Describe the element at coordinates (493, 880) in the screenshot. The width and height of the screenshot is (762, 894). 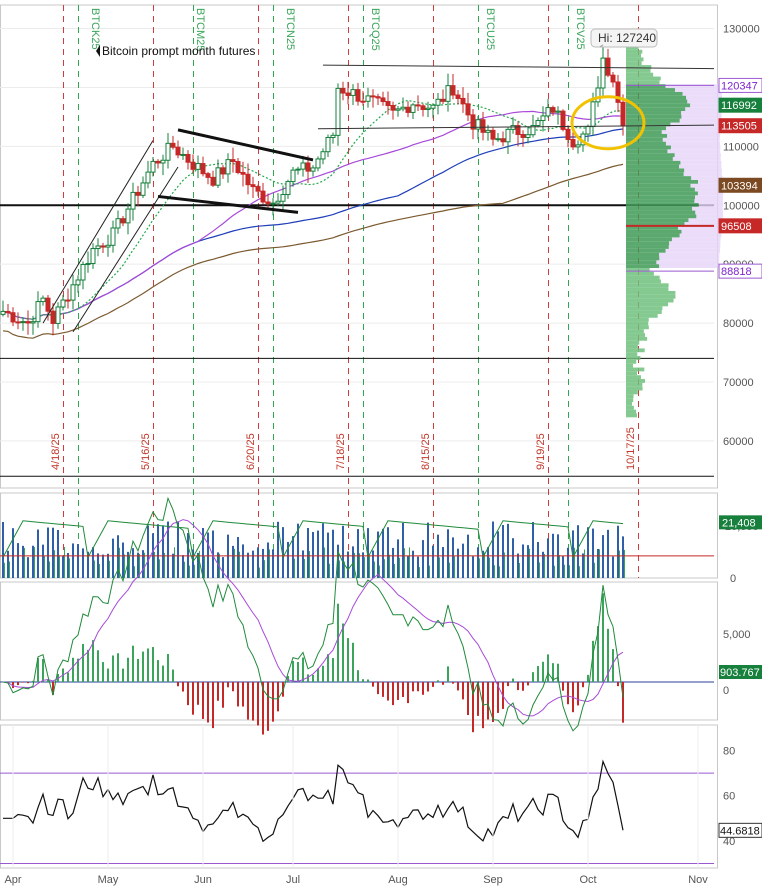
I see `month-label: Sep` at that location.